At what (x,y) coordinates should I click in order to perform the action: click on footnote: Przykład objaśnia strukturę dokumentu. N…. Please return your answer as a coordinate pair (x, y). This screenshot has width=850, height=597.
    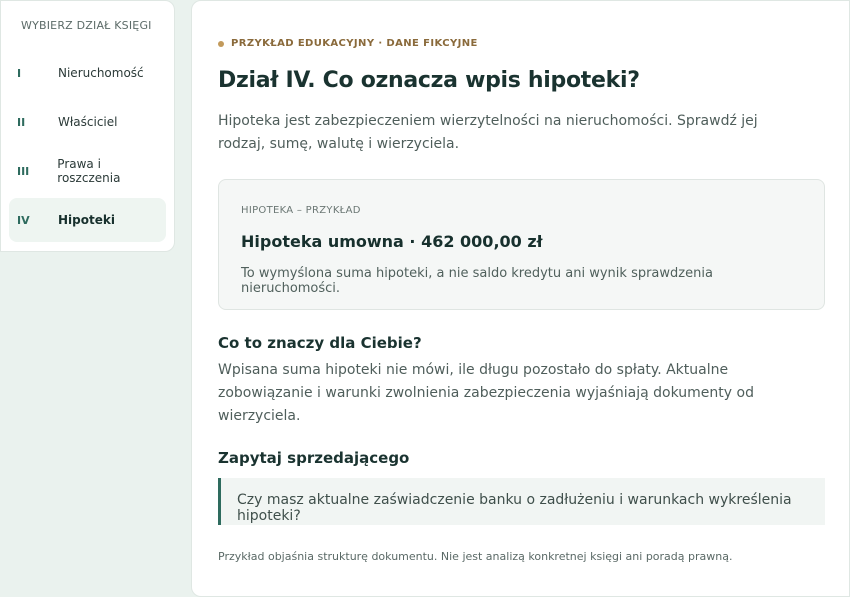
    Looking at the image, I should click on (475, 556).